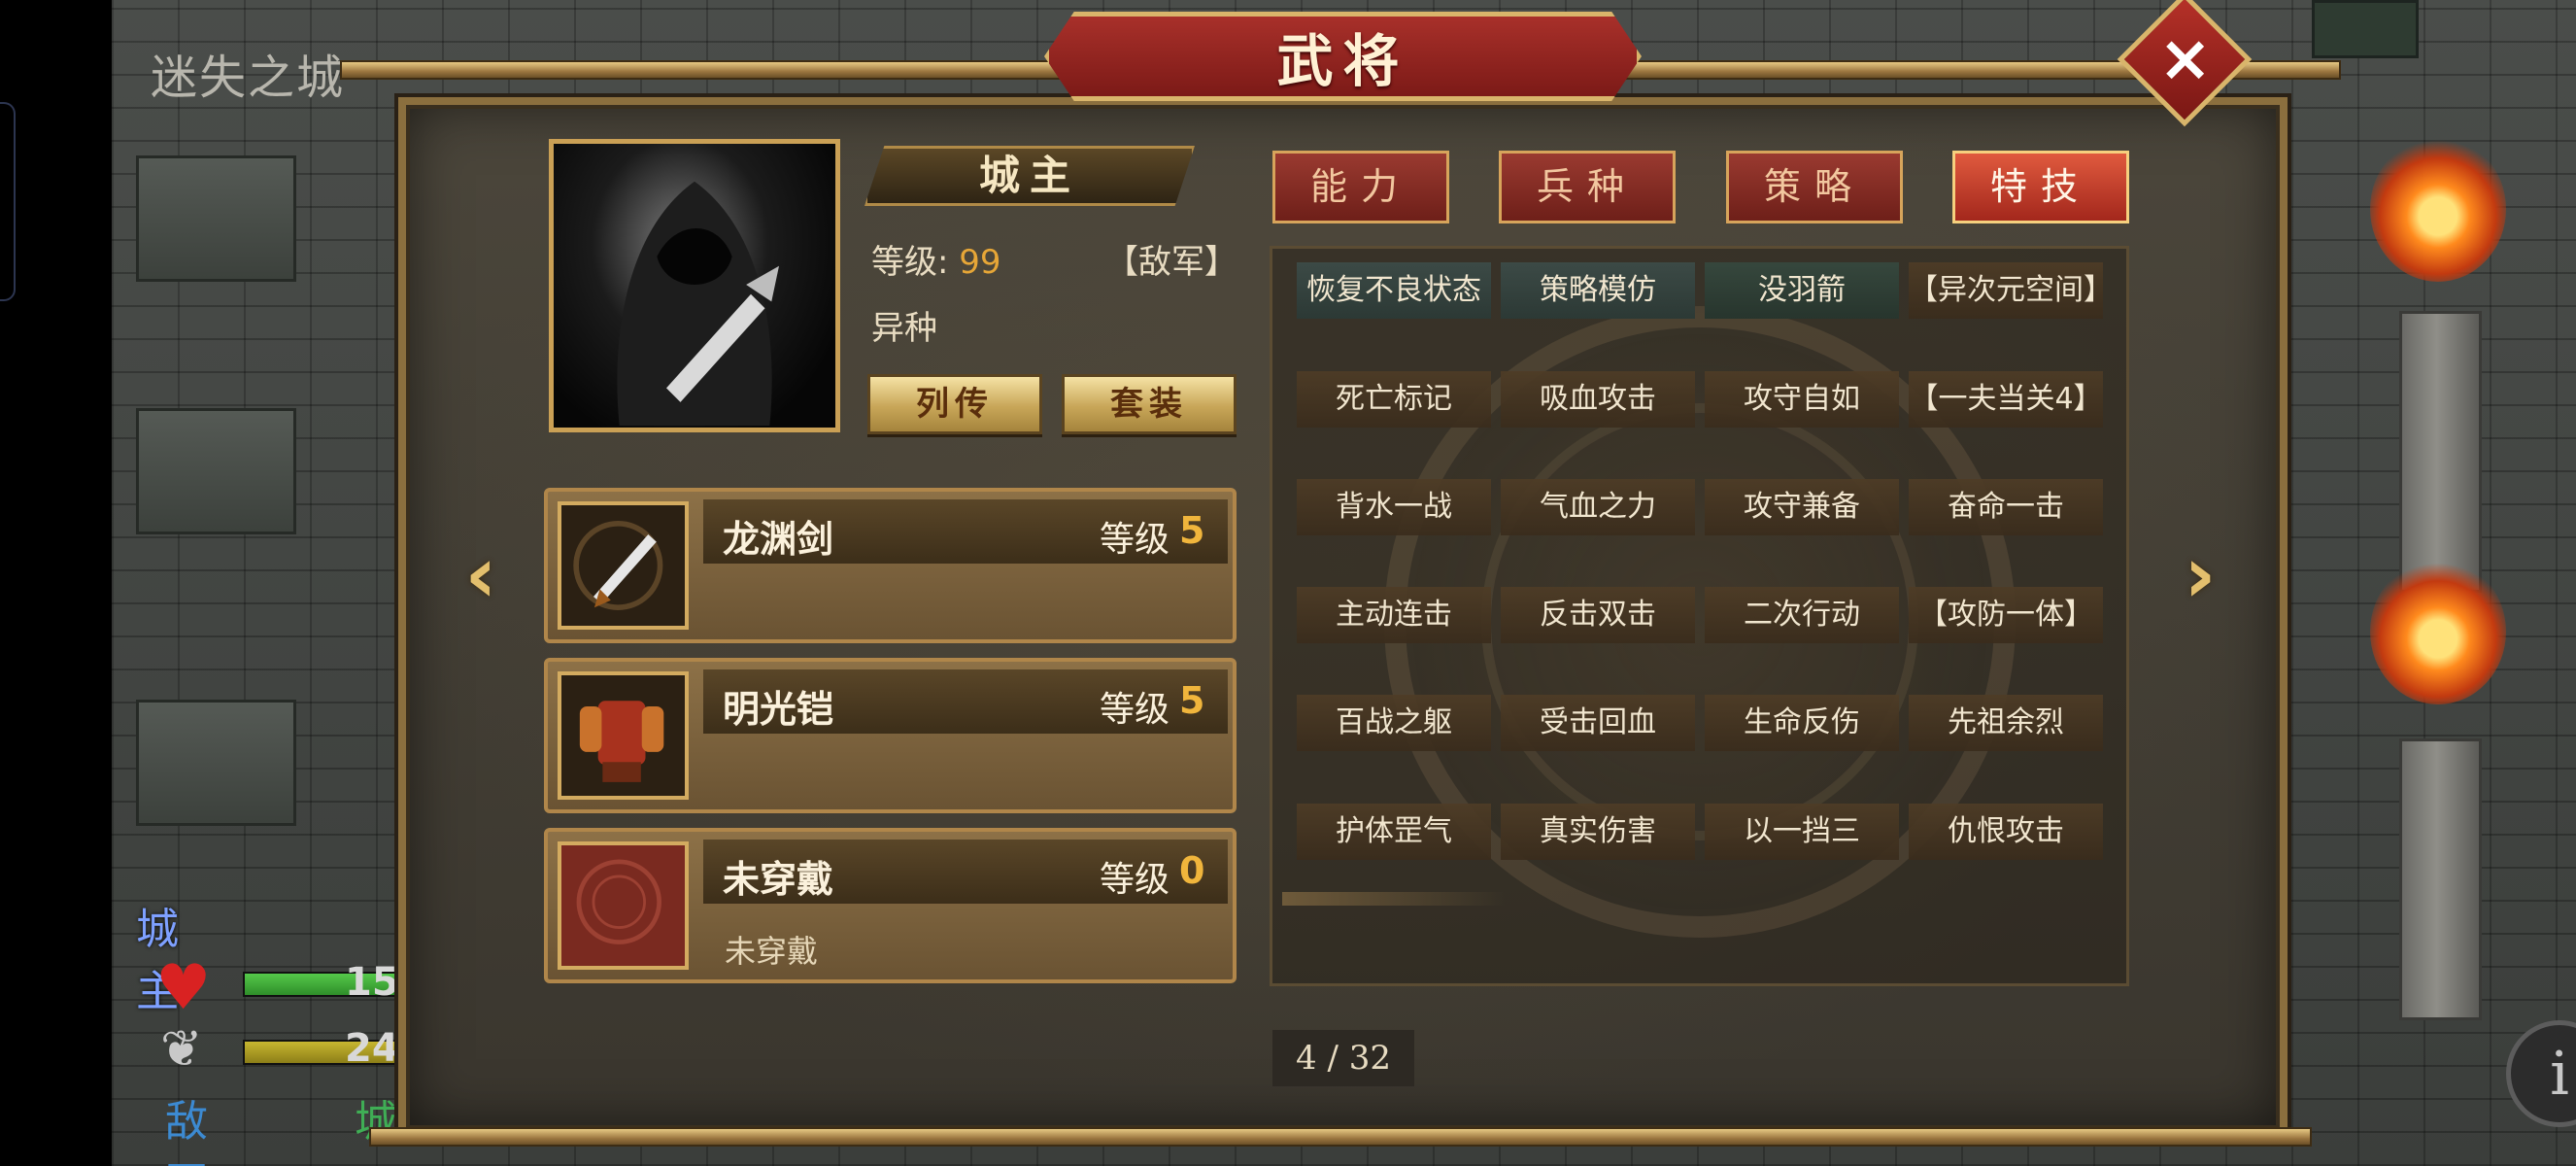 Image resolution: width=2576 pixels, height=1166 pixels. I want to click on equipment-slot-armor: 明光铠 等级 5, so click(890, 735).